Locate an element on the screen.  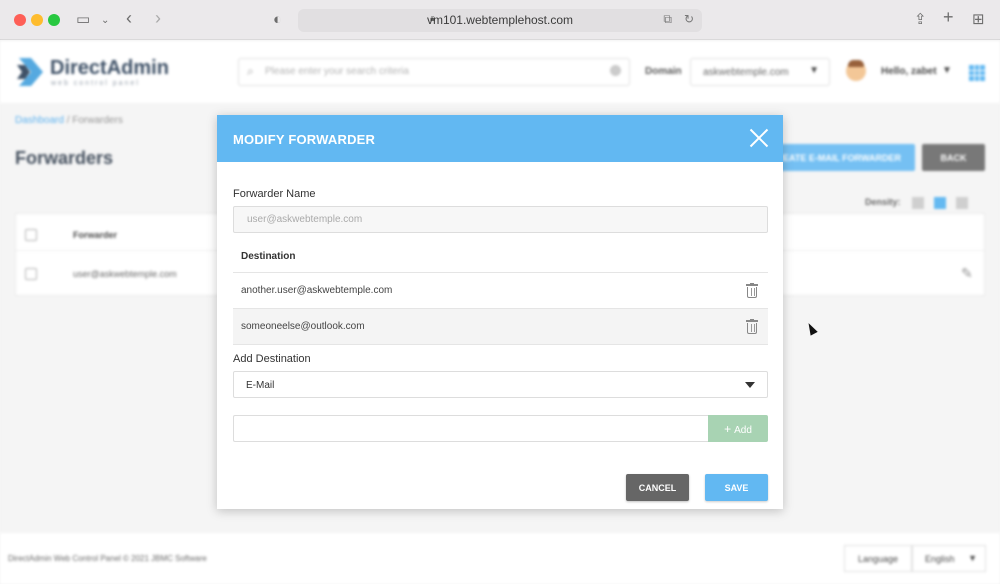
address-bar: 🔒︎ vm101.webtemplehost.com ⧉ ↻ is located at coordinates (500, 20).